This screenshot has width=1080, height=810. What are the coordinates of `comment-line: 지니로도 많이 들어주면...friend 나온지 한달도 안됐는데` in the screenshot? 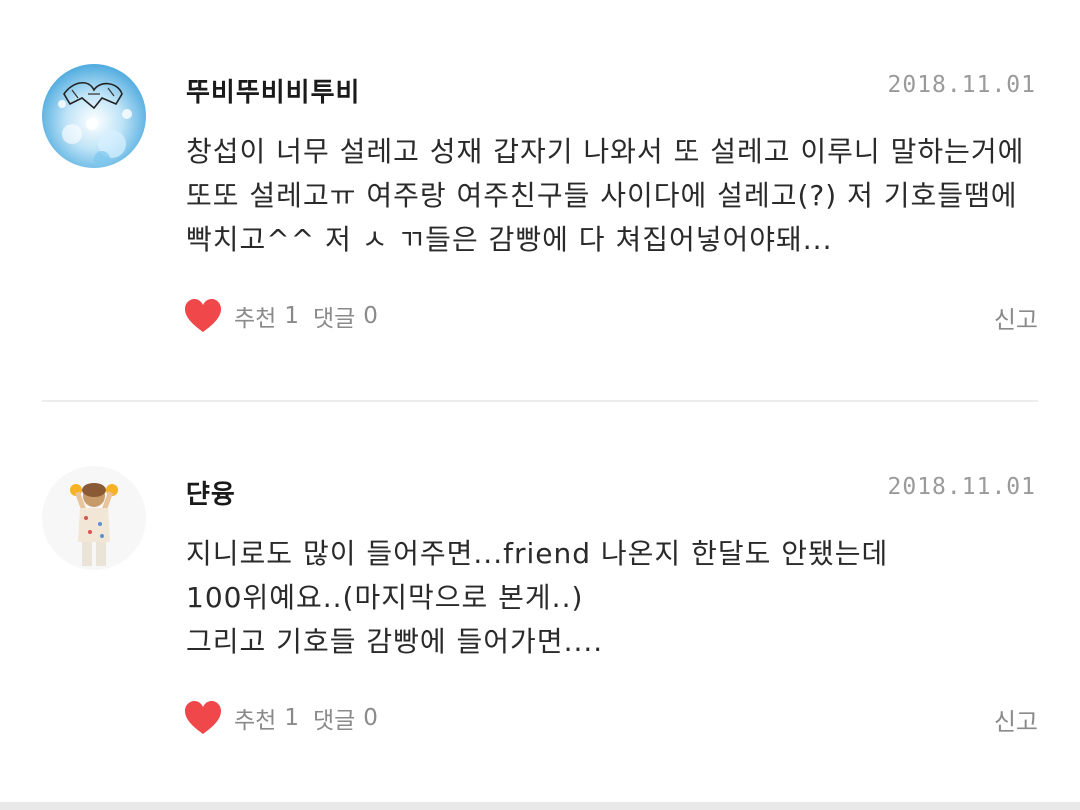 It's located at (537, 553).